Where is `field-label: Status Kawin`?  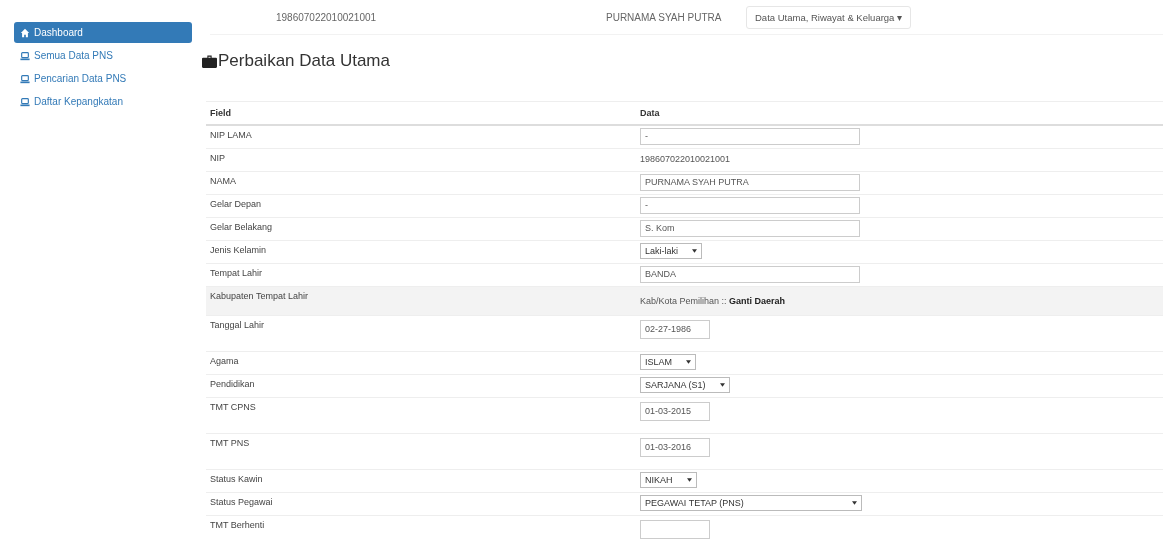
field-label: Status Kawin is located at coordinates (421, 481).